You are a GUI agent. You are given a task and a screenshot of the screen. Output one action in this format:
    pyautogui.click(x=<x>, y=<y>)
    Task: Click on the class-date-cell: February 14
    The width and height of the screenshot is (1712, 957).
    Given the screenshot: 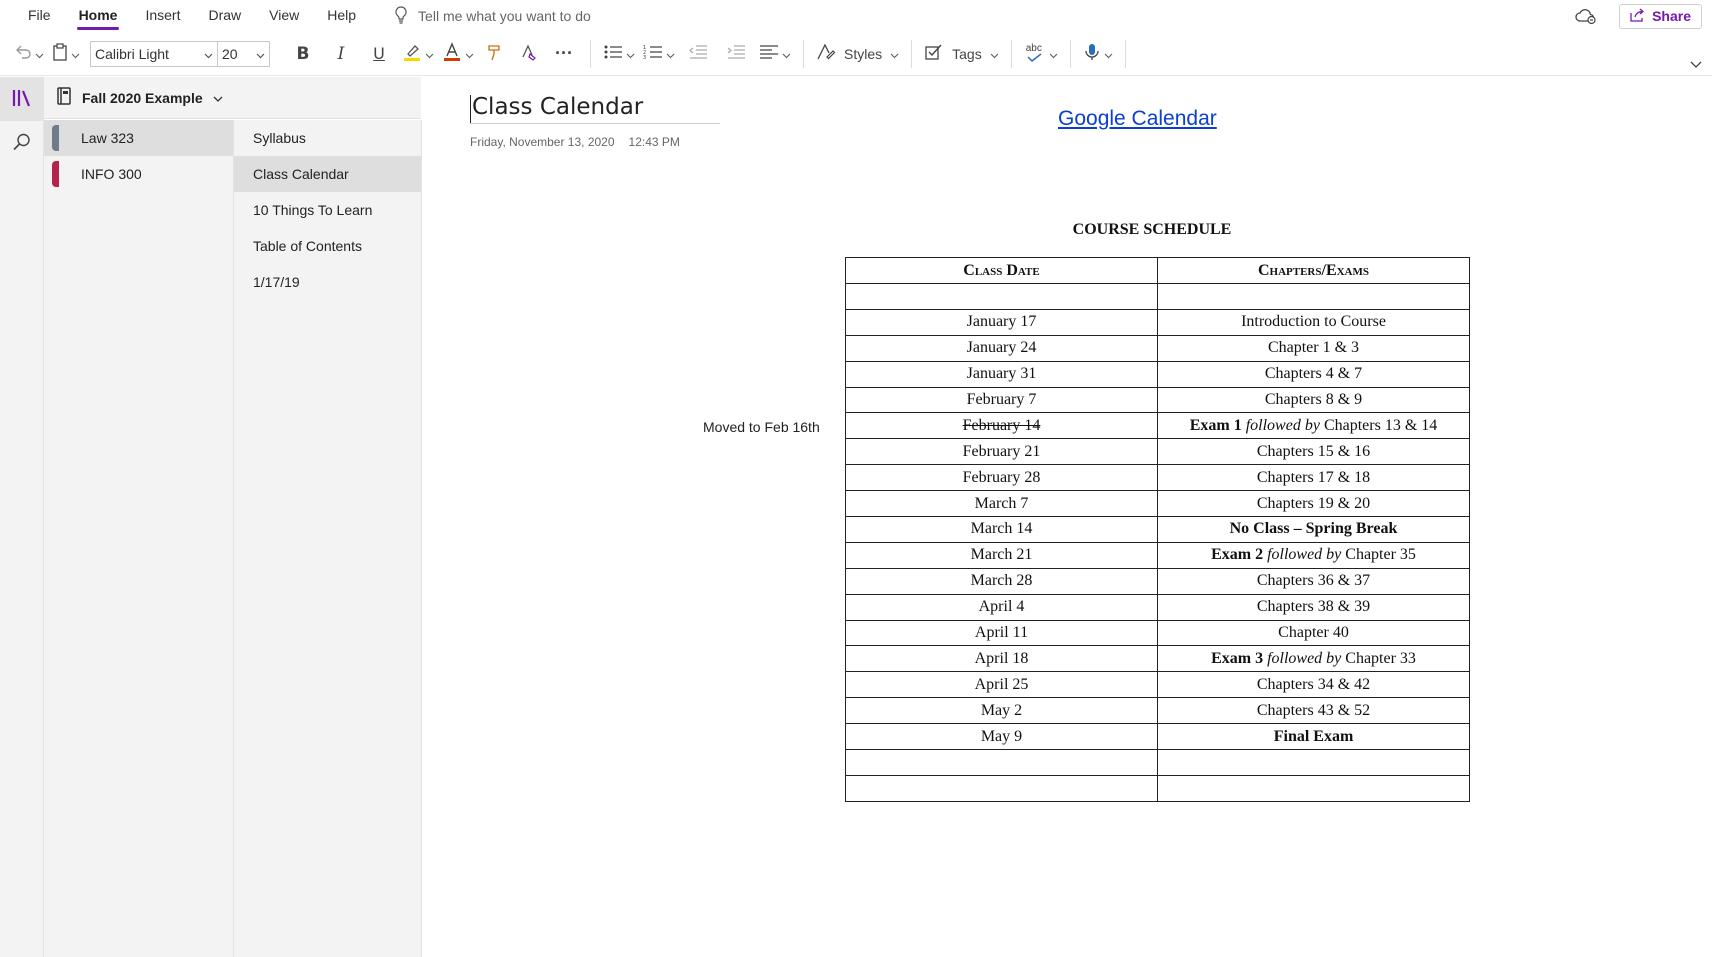 What is the action you would take?
    pyautogui.click(x=1001, y=426)
    